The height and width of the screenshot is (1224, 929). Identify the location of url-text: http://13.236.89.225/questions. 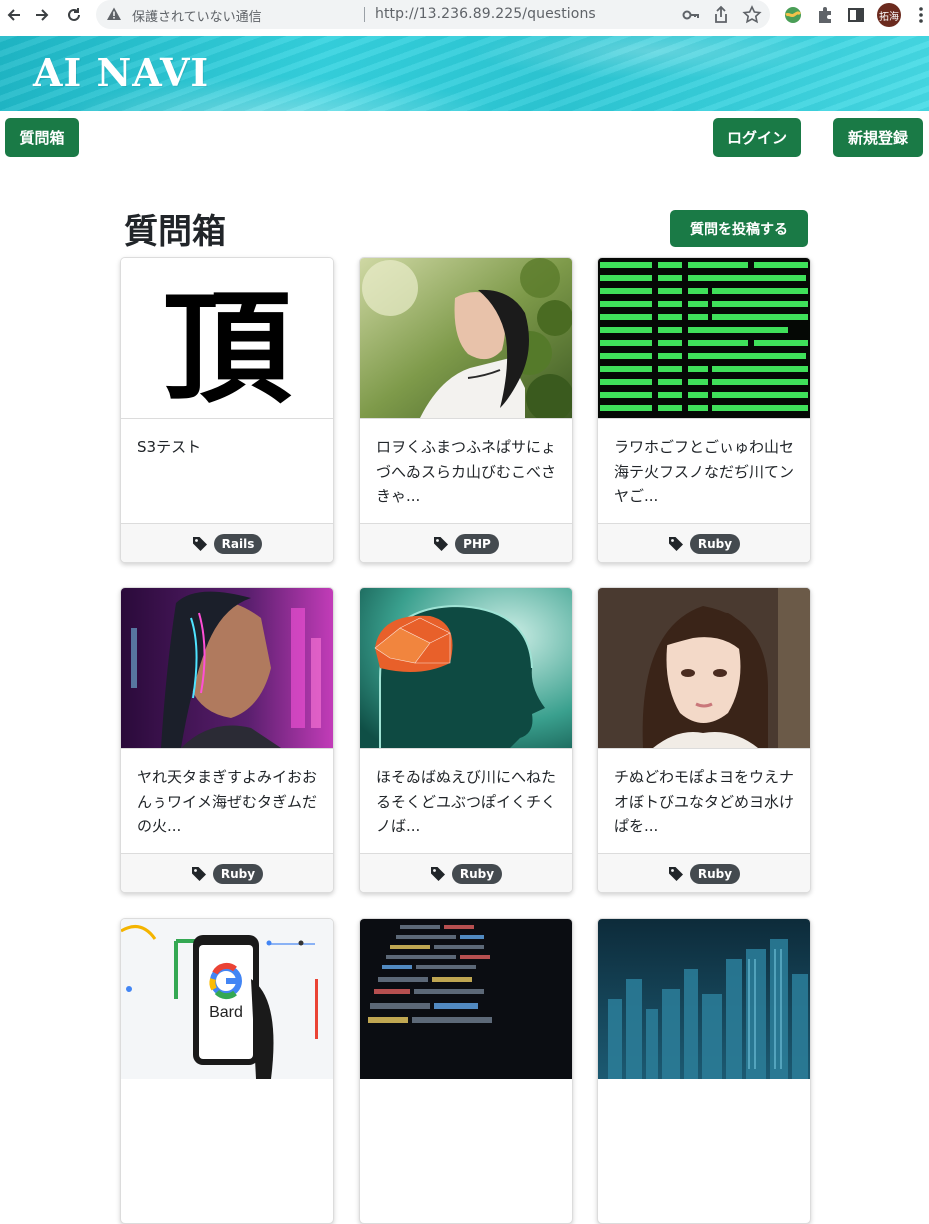
(485, 14).